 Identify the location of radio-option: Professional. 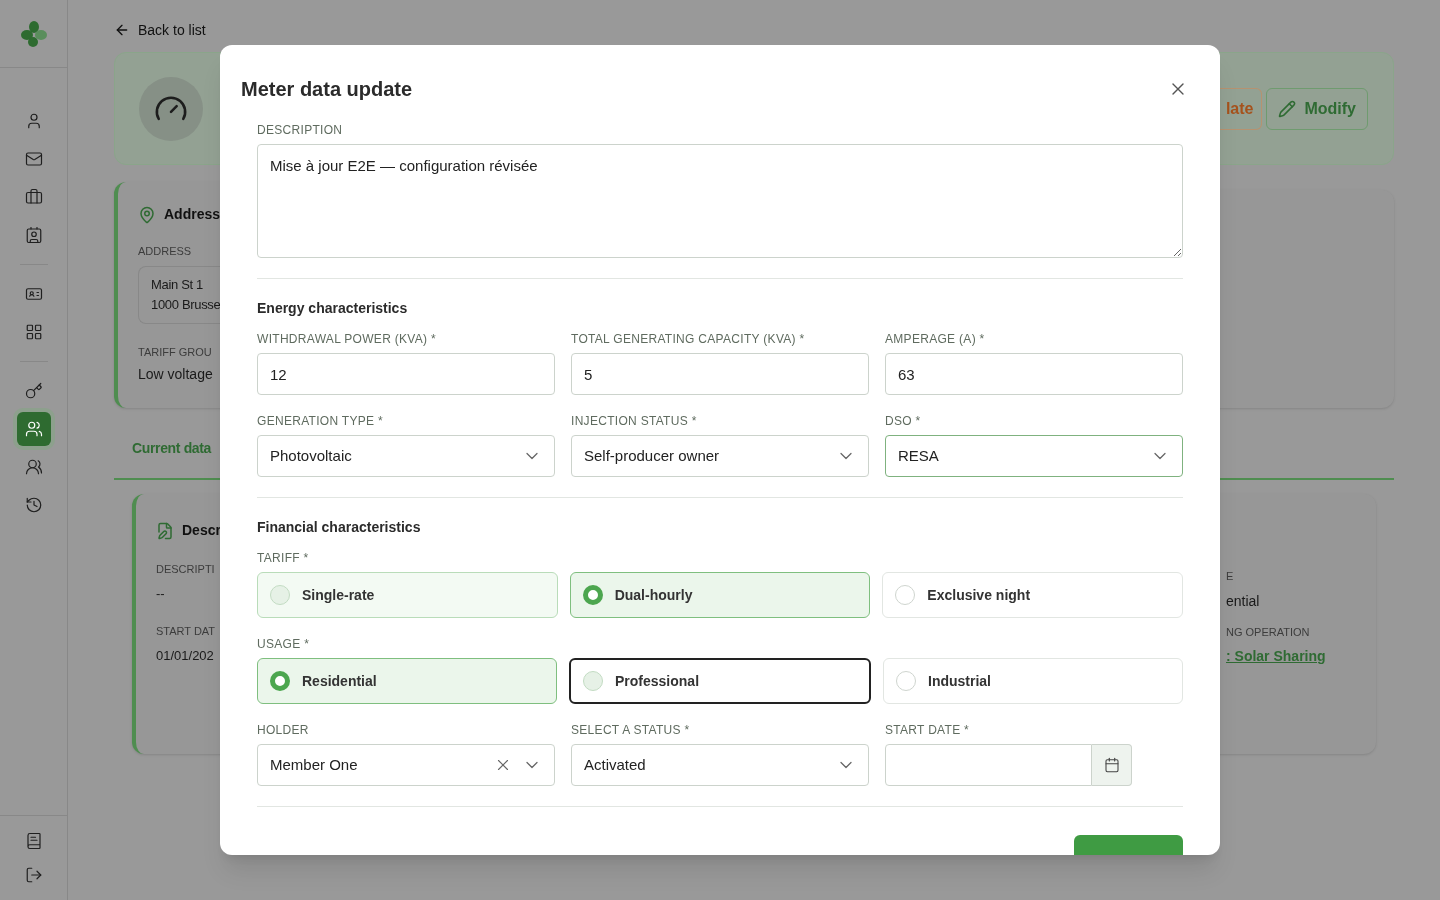
(720, 681).